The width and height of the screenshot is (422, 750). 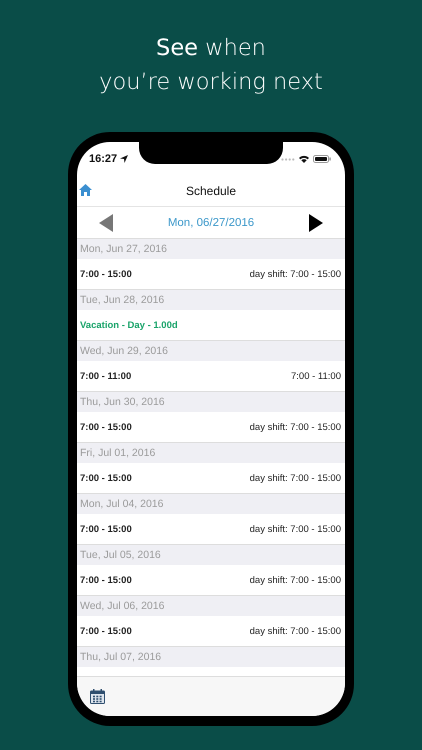 What do you see at coordinates (85, 190) in the screenshot?
I see `home-icon` at bounding box center [85, 190].